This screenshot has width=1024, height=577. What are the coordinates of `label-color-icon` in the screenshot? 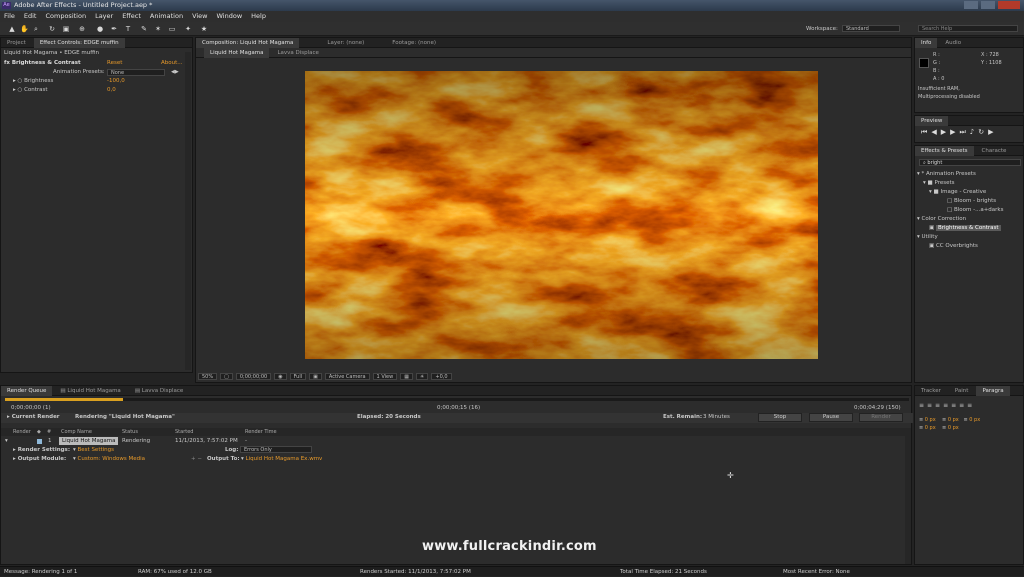 It's located at (39, 441).